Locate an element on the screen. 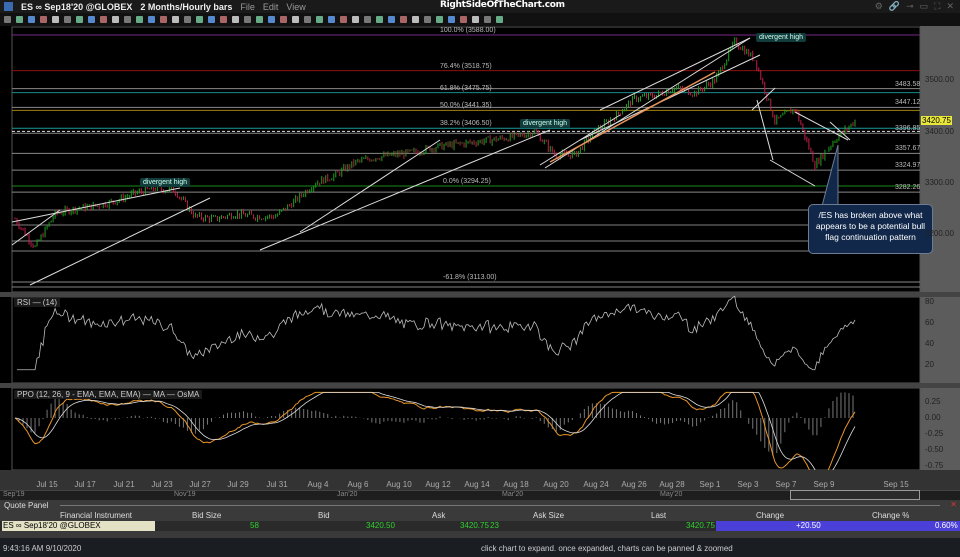 This screenshot has height=557, width=960. level-label: 61.8% (3475.75) is located at coordinates (466, 88).